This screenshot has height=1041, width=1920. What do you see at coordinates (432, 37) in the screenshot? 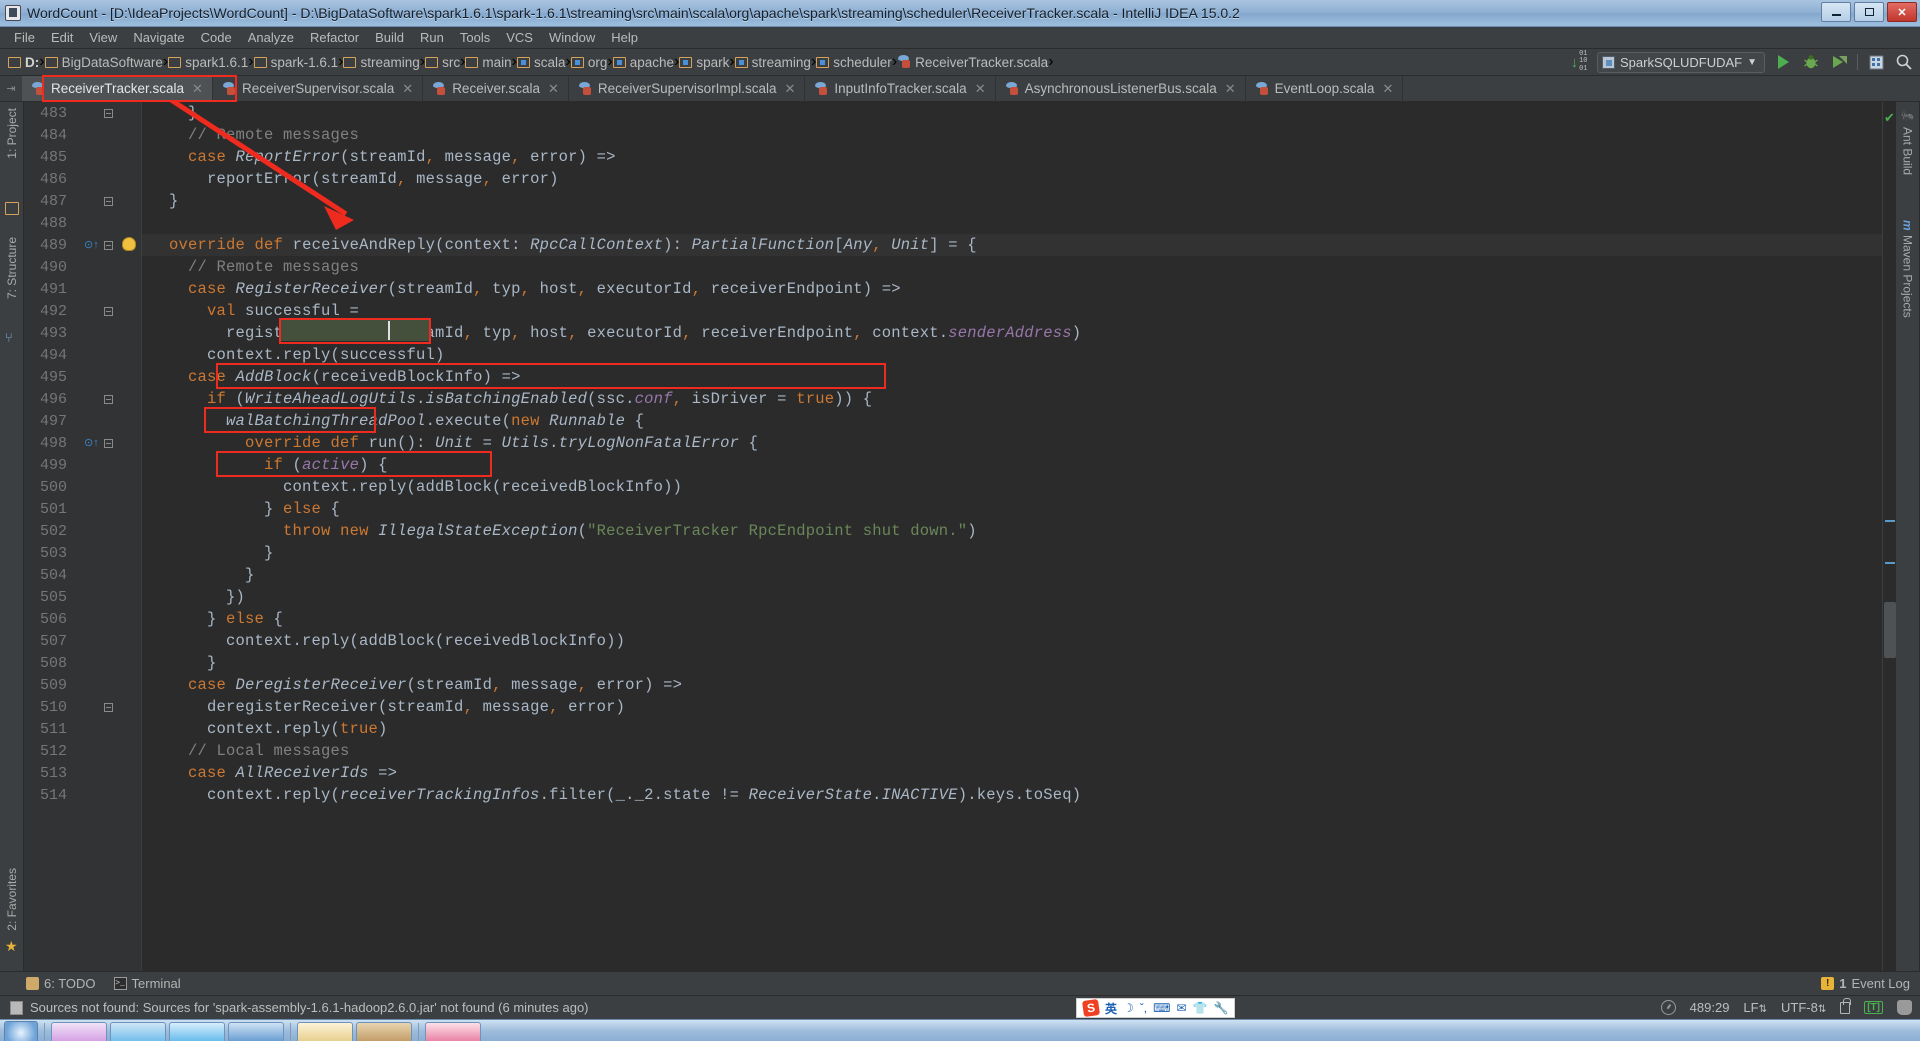
I see `menu-item-run: Run` at bounding box center [432, 37].